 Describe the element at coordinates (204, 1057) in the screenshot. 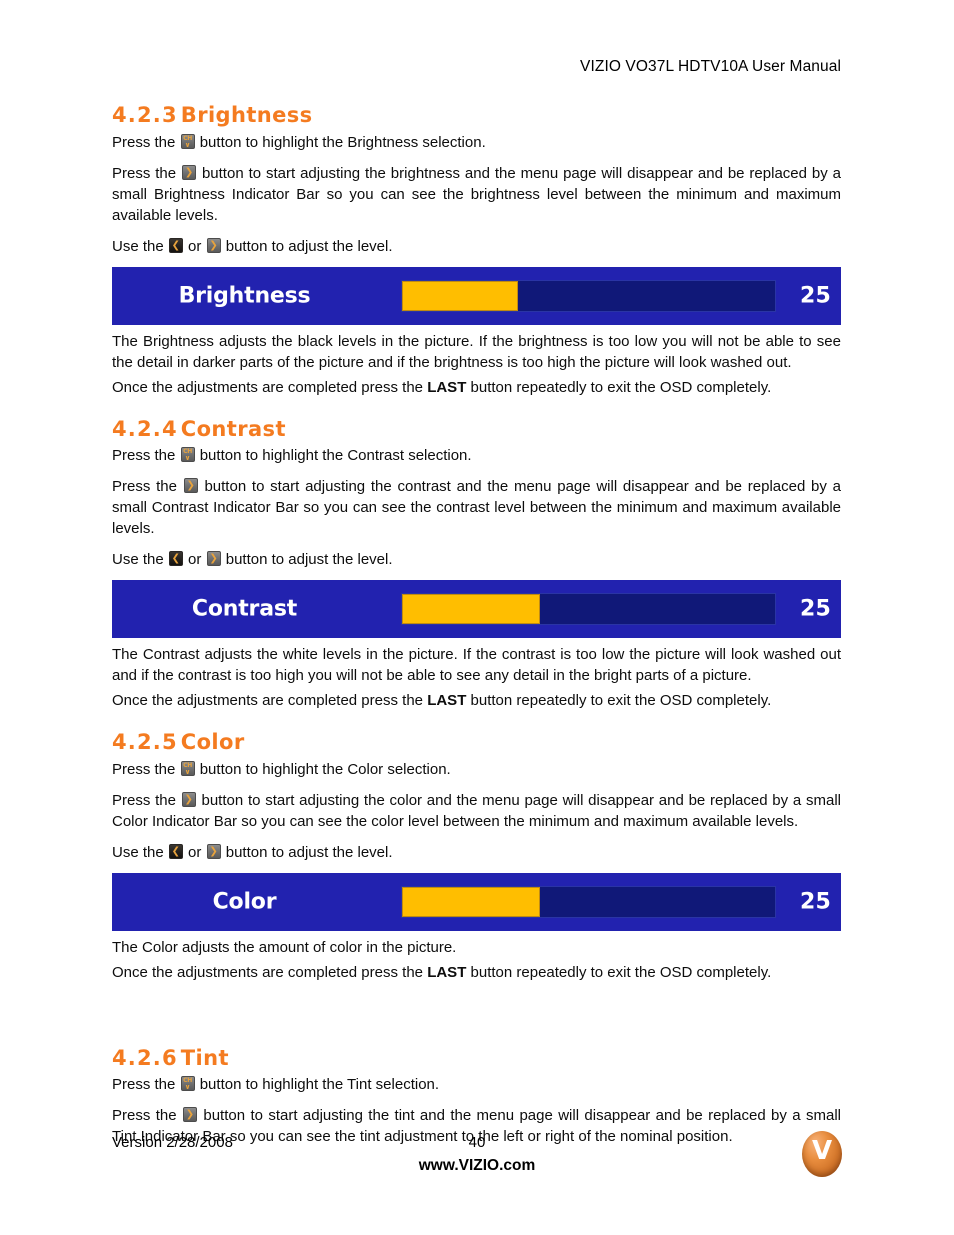

I see `section-title: Tint` at that location.